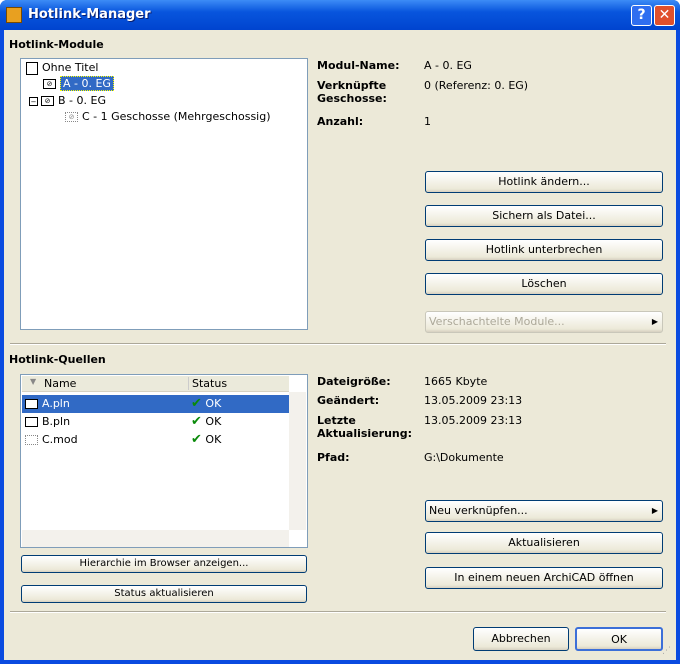 Image resolution: width=680 pixels, height=664 pixels. What do you see at coordinates (33, 381) in the screenshot?
I see `sort-arrow-icon: ▼` at bounding box center [33, 381].